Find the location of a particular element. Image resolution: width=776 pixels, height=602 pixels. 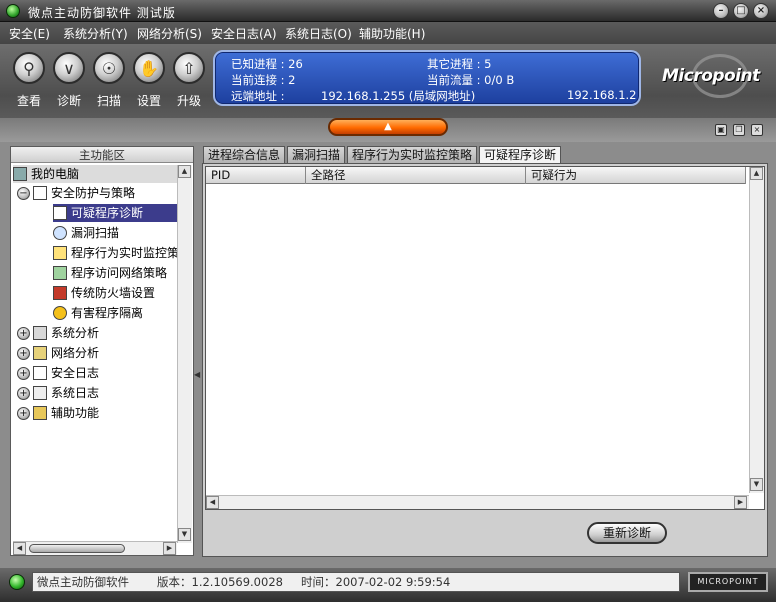

menu-security-log: 安全日志(A) is located at coordinates (244, 33).